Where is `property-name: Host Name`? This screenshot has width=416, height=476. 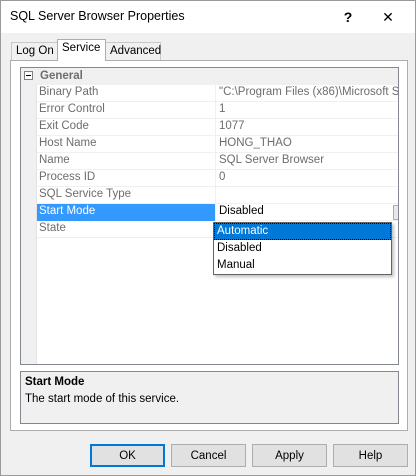 property-name: Host Name is located at coordinates (68, 143).